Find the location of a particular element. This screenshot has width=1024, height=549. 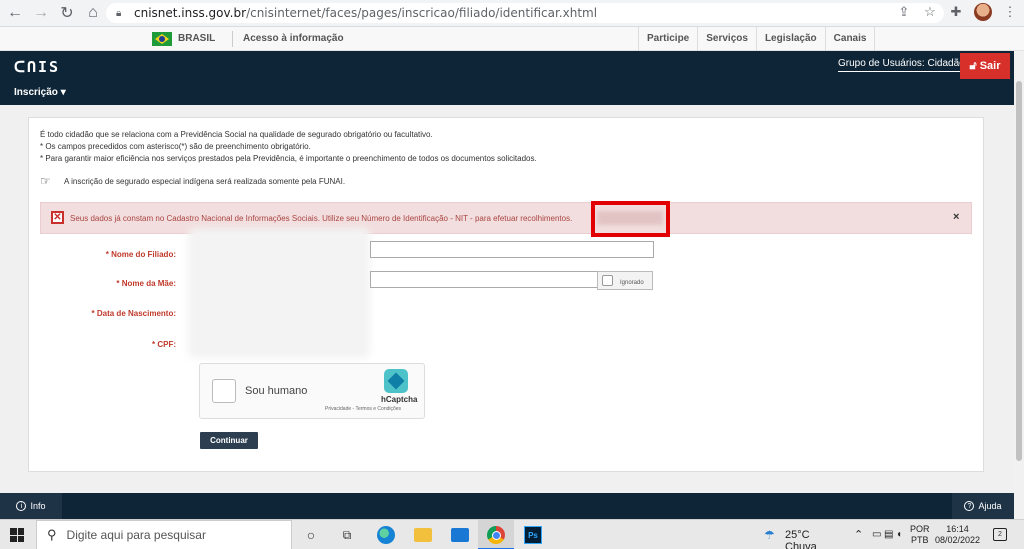

label-data-nascimento: * Data de Nascimento: is located at coordinates (133, 313).